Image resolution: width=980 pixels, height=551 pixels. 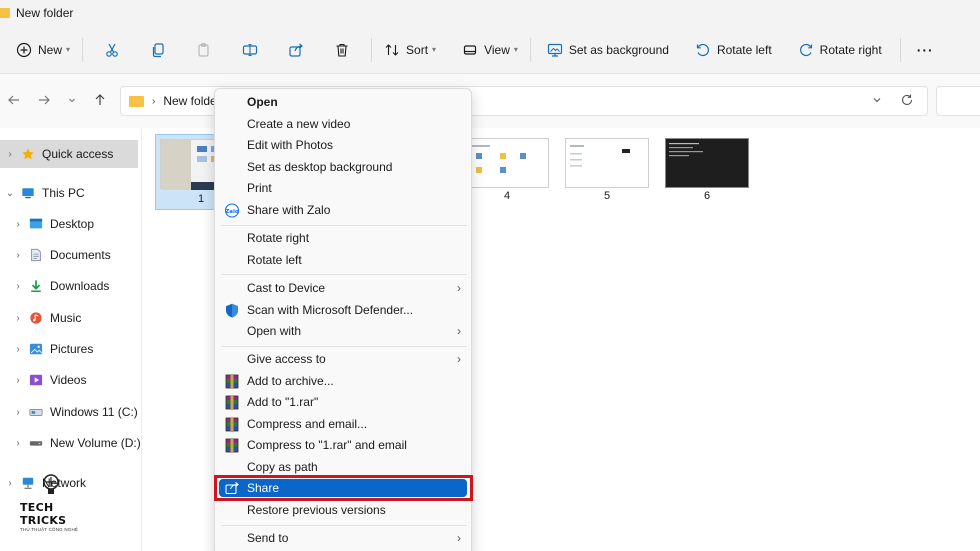 What do you see at coordinates (470, 49) in the screenshot?
I see `view-icon` at bounding box center [470, 49].